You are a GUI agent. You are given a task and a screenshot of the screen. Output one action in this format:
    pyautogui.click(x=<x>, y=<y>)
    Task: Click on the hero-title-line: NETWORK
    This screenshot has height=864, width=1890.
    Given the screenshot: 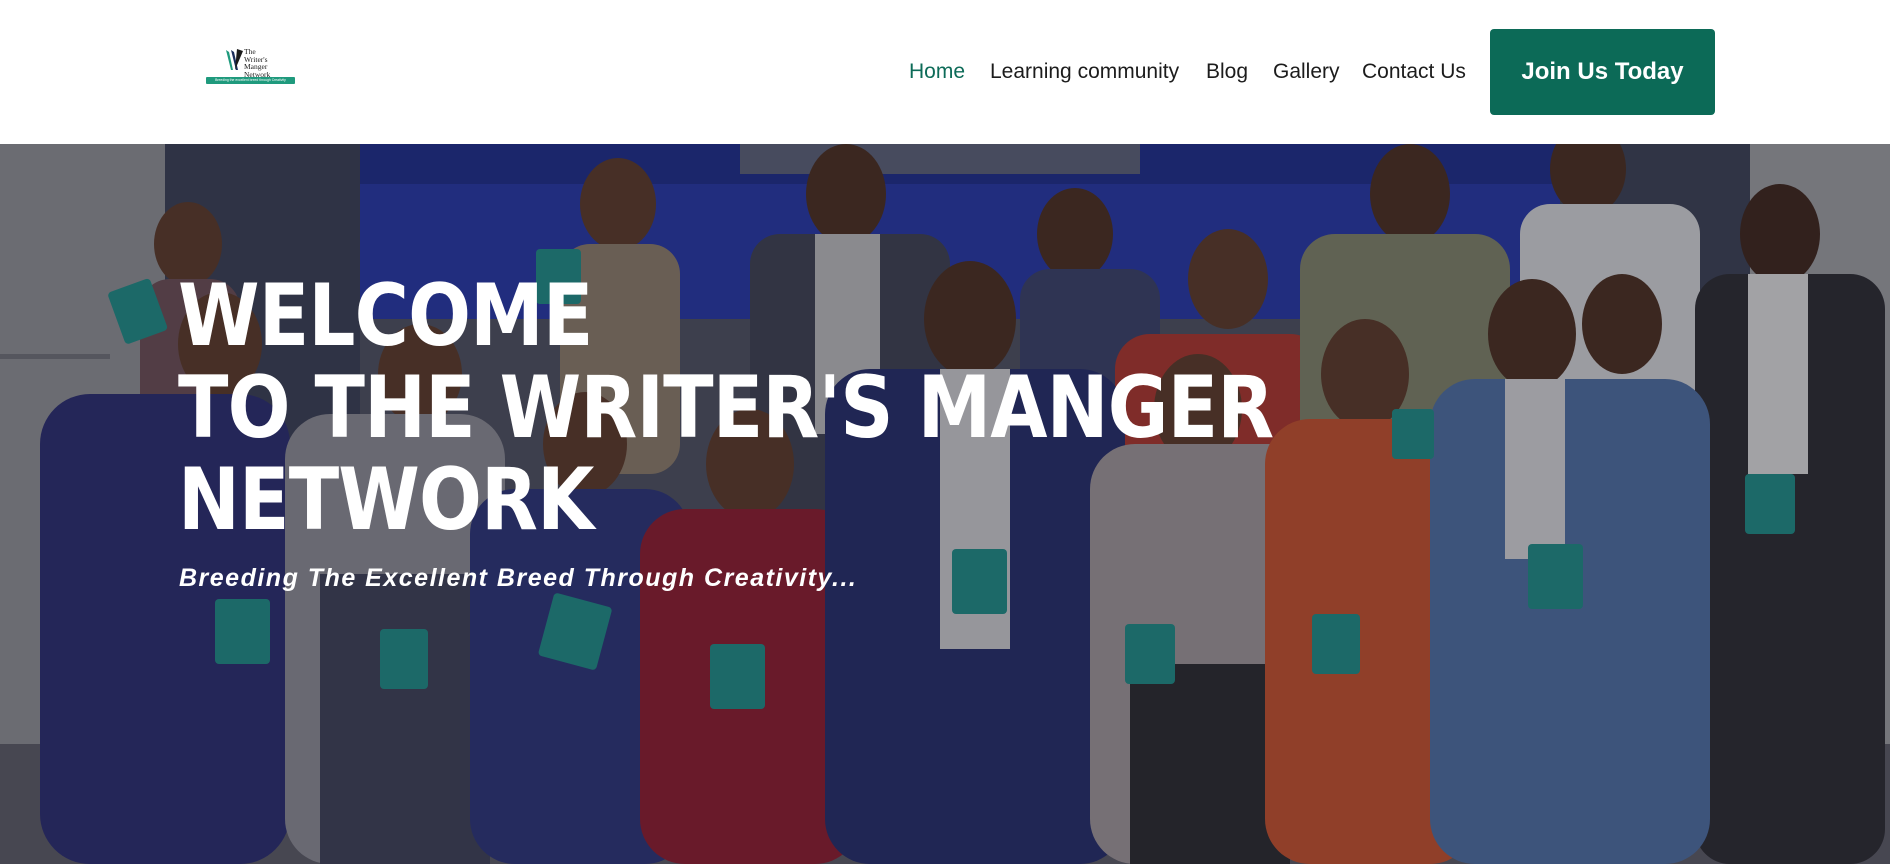 What is the action you would take?
    pyautogui.click(x=386, y=500)
    